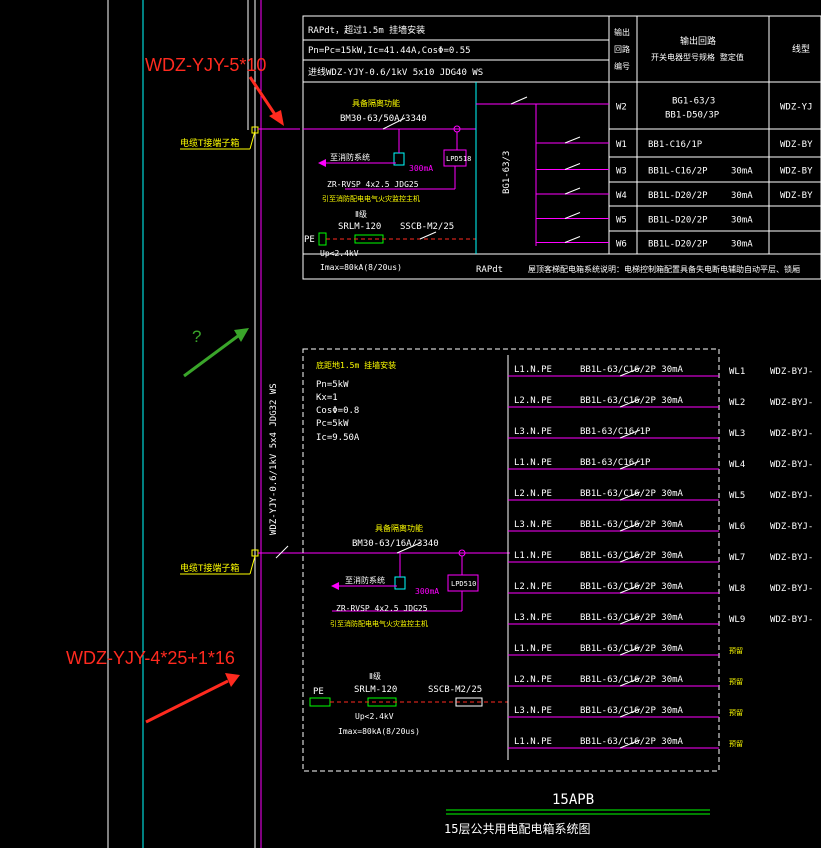 This screenshot has width=821, height=848. Describe the element at coordinates (361, 267) in the screenshot. I see `top-imax: Imax=80kA(8/20us)` at that location.